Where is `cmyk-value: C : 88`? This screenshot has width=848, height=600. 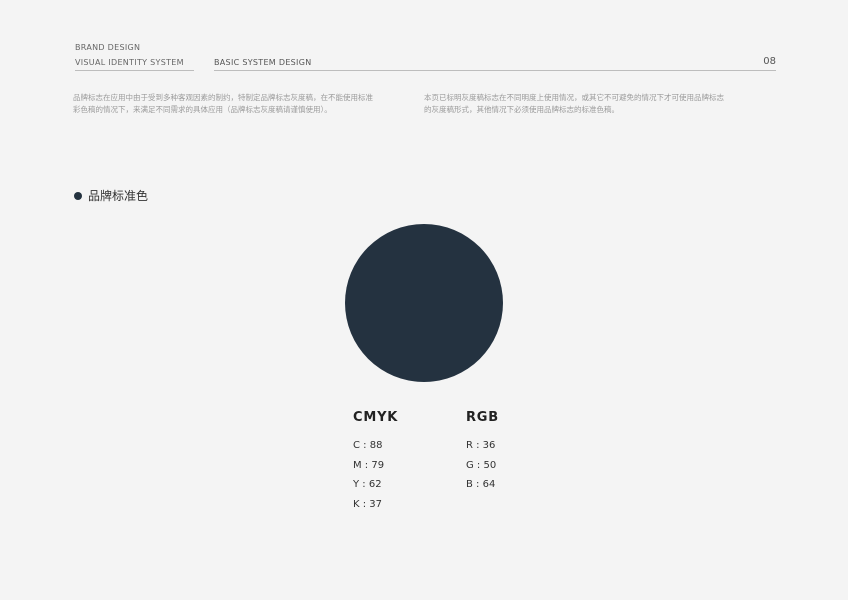
cmyk-value: C : 88 is located at coordinates (368, 445).